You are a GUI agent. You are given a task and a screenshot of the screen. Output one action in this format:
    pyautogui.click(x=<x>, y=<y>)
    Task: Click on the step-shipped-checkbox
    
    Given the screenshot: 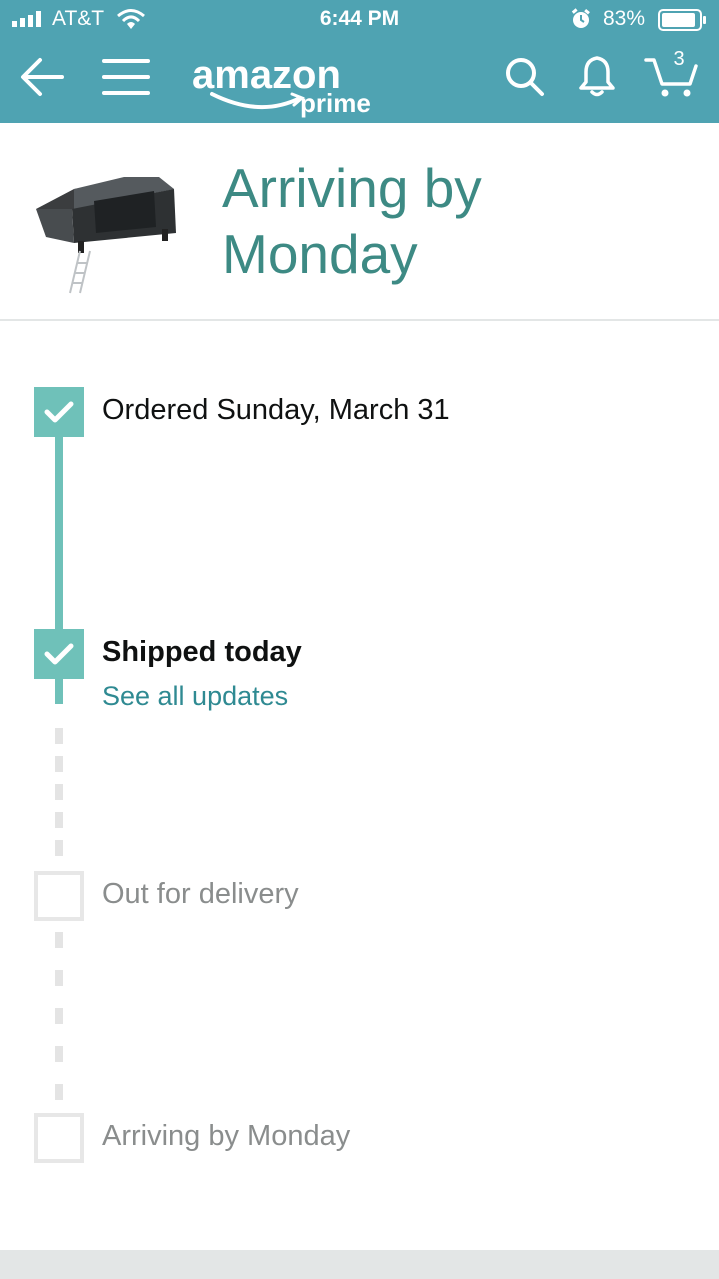 What is the action you would take?
    pyautogui.click(x=59, y=654)
    